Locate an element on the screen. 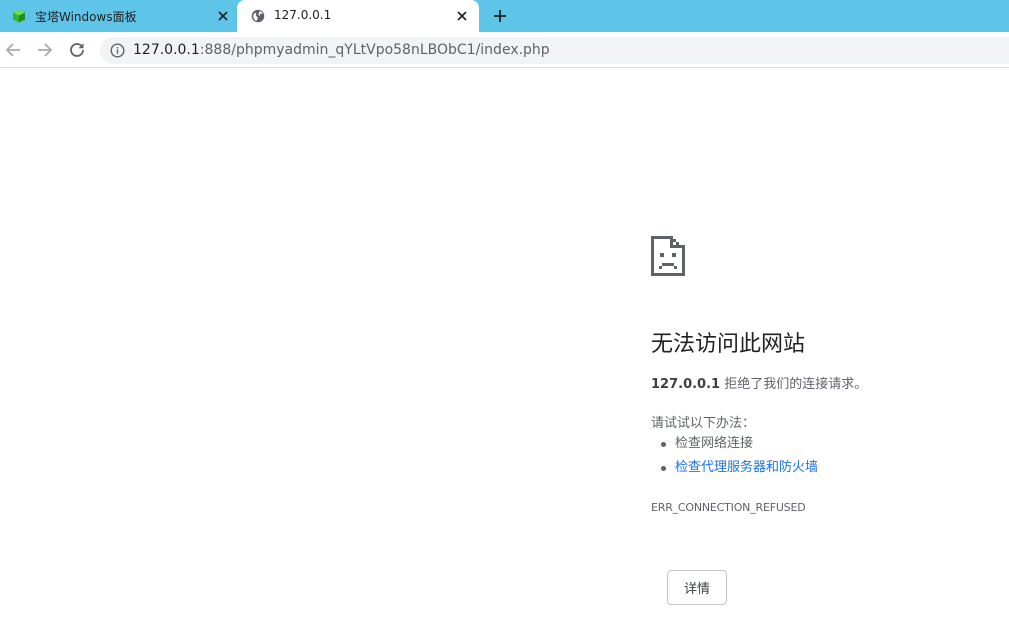 The width and height of the screenshot is (1009, 634). info-icon is located at coordinates (117, 50).